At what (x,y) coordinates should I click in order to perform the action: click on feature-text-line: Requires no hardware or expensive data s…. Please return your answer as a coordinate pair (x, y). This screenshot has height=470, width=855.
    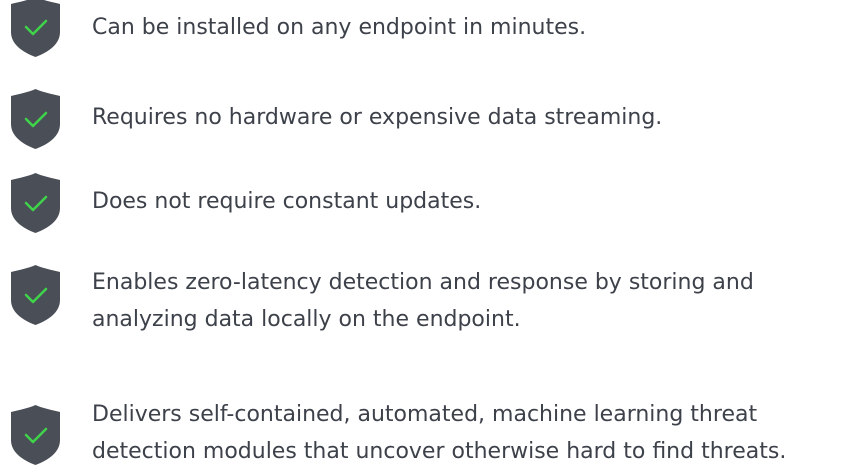
    Looking at the image, I should click on (377, 117).